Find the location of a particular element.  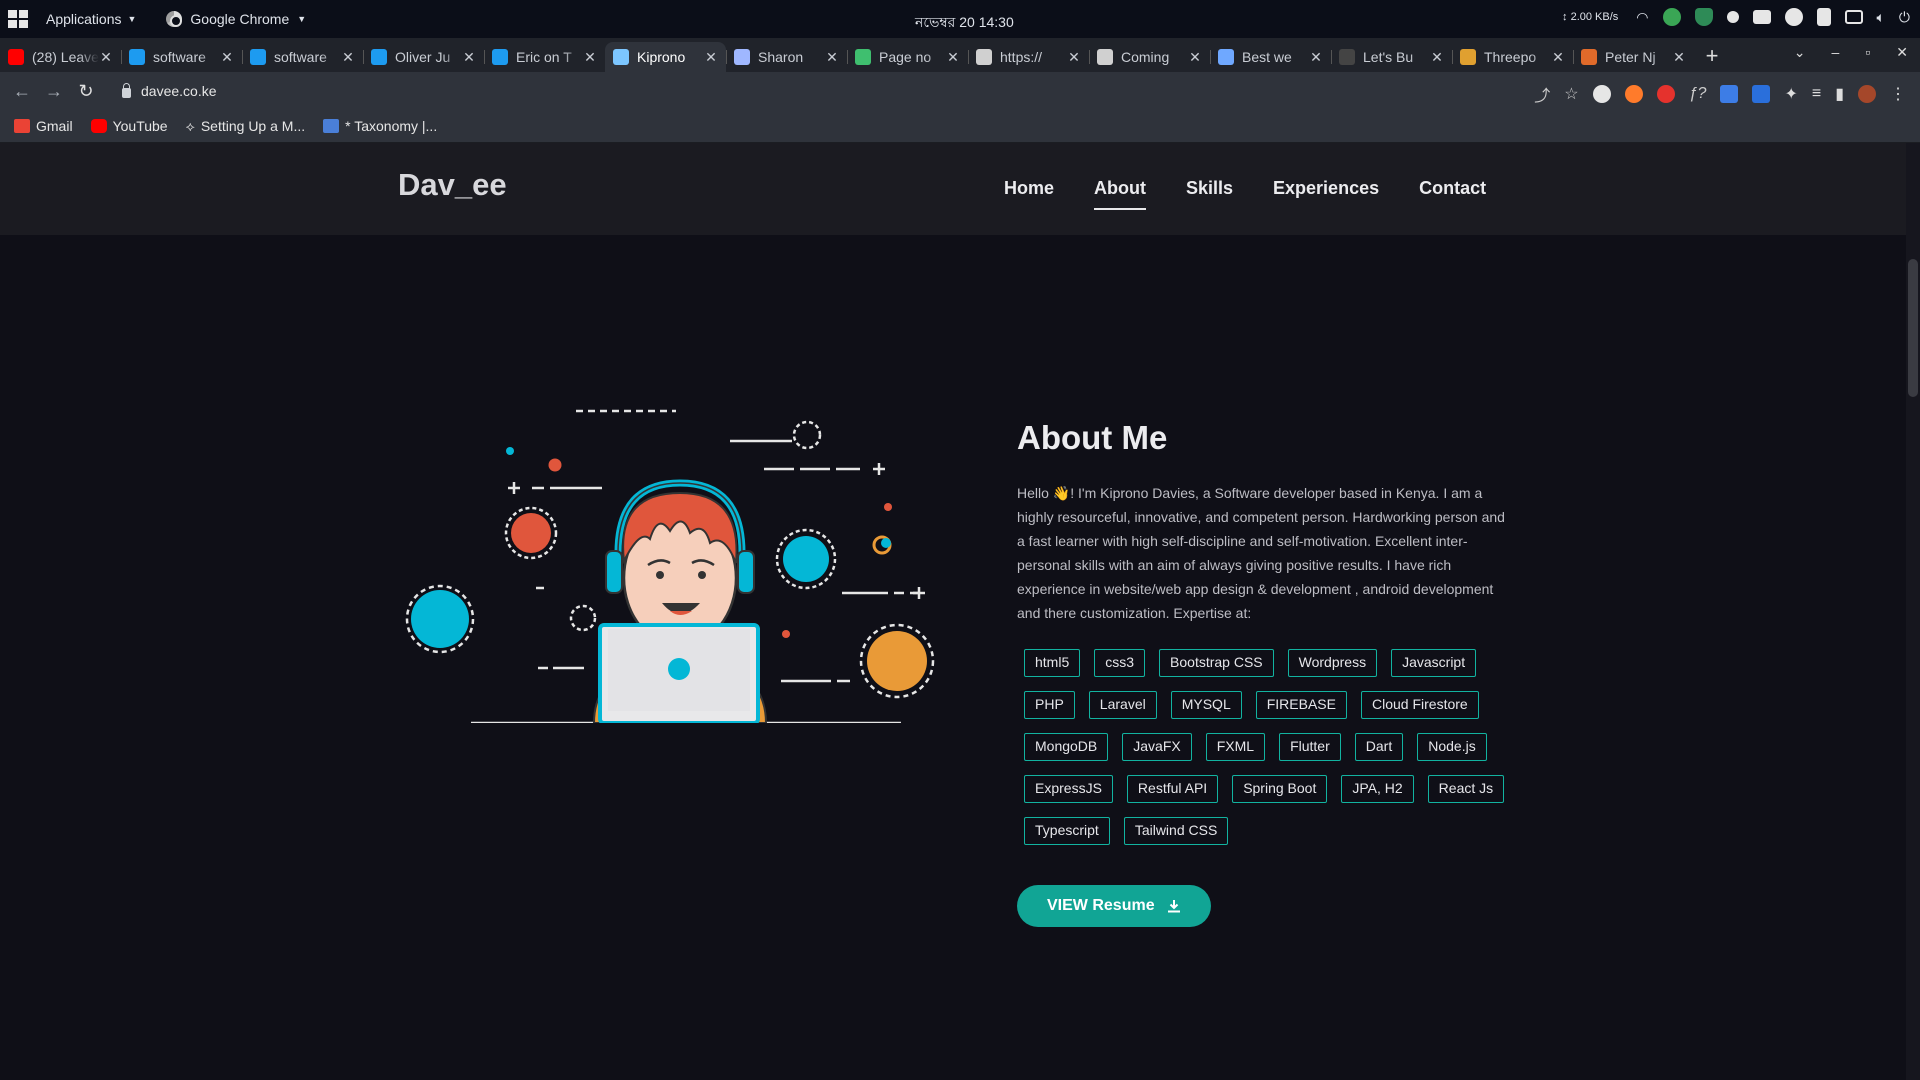

apps-grid-icon is located at coordinates (18, 19).